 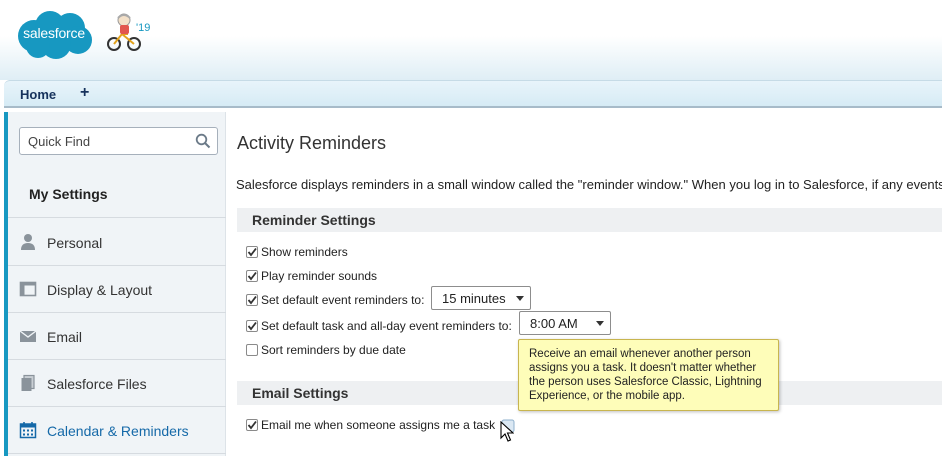 I want to click on select-value: 8:00 AM, so click(x=554, y=323).